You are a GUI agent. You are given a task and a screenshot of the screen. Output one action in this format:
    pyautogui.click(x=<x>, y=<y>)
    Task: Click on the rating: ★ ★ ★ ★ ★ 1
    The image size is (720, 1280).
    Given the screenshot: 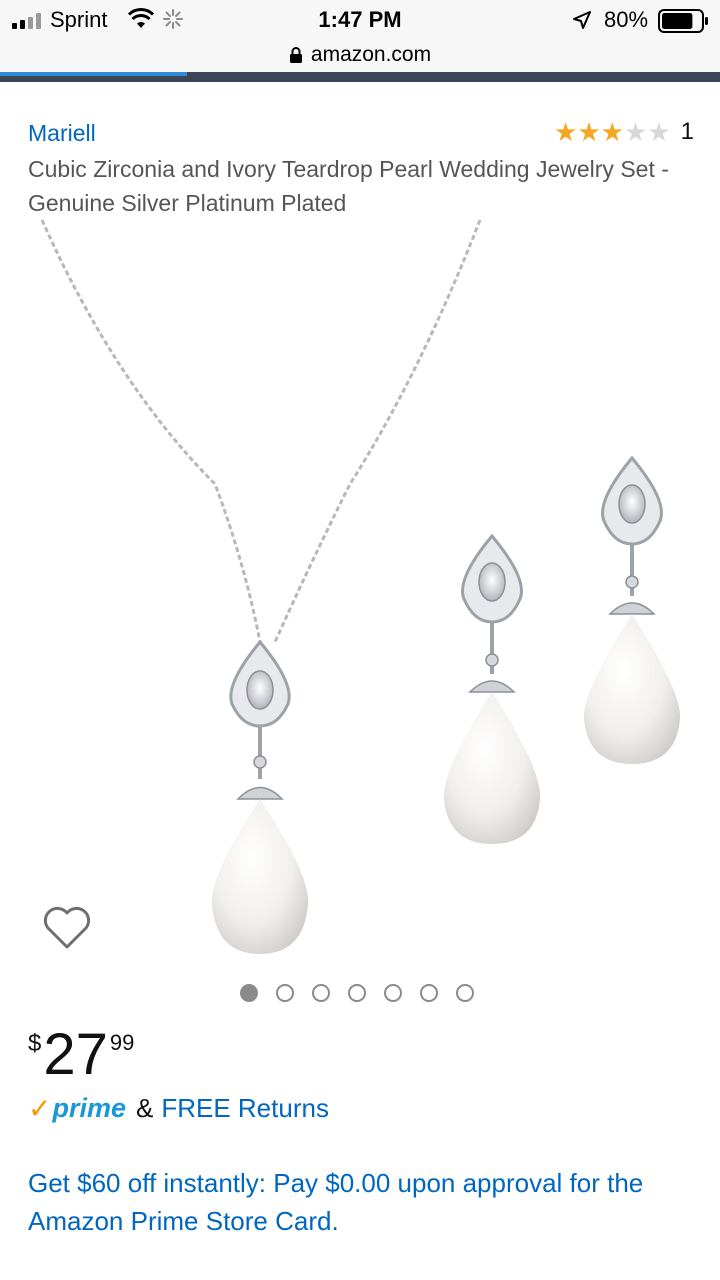 What is the action you would take?
    pyautogui.click(x=624, y=132)
    